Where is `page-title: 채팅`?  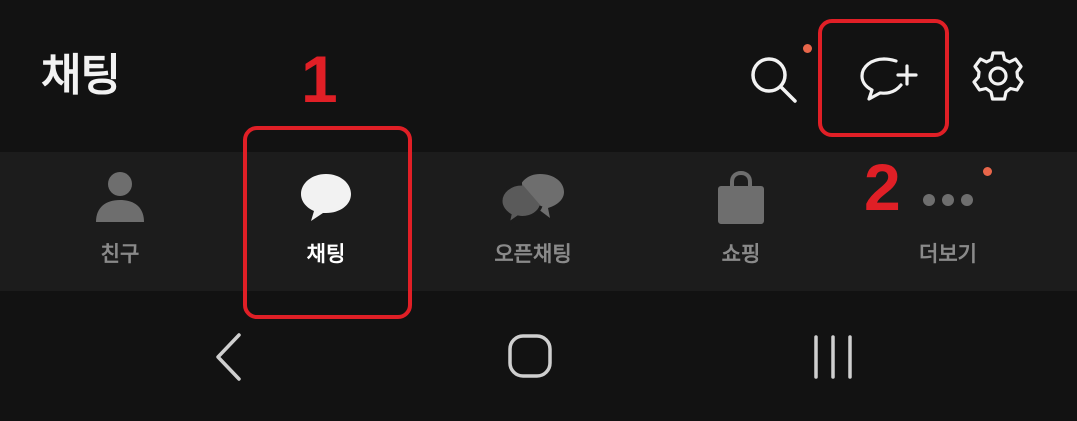 page-title: 채팅 is located at coordinates (81, 75).